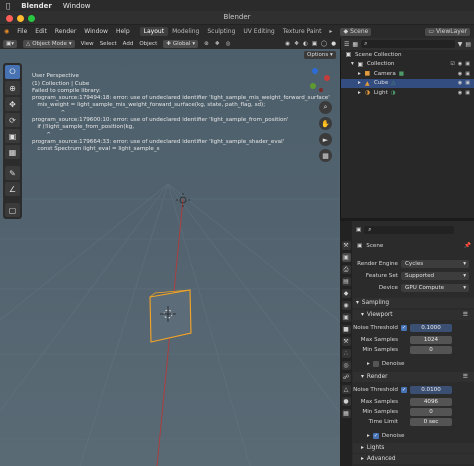 This screenshot has height=466, width=474. I want to click on data-tab-icon: △, so click(346, 389).